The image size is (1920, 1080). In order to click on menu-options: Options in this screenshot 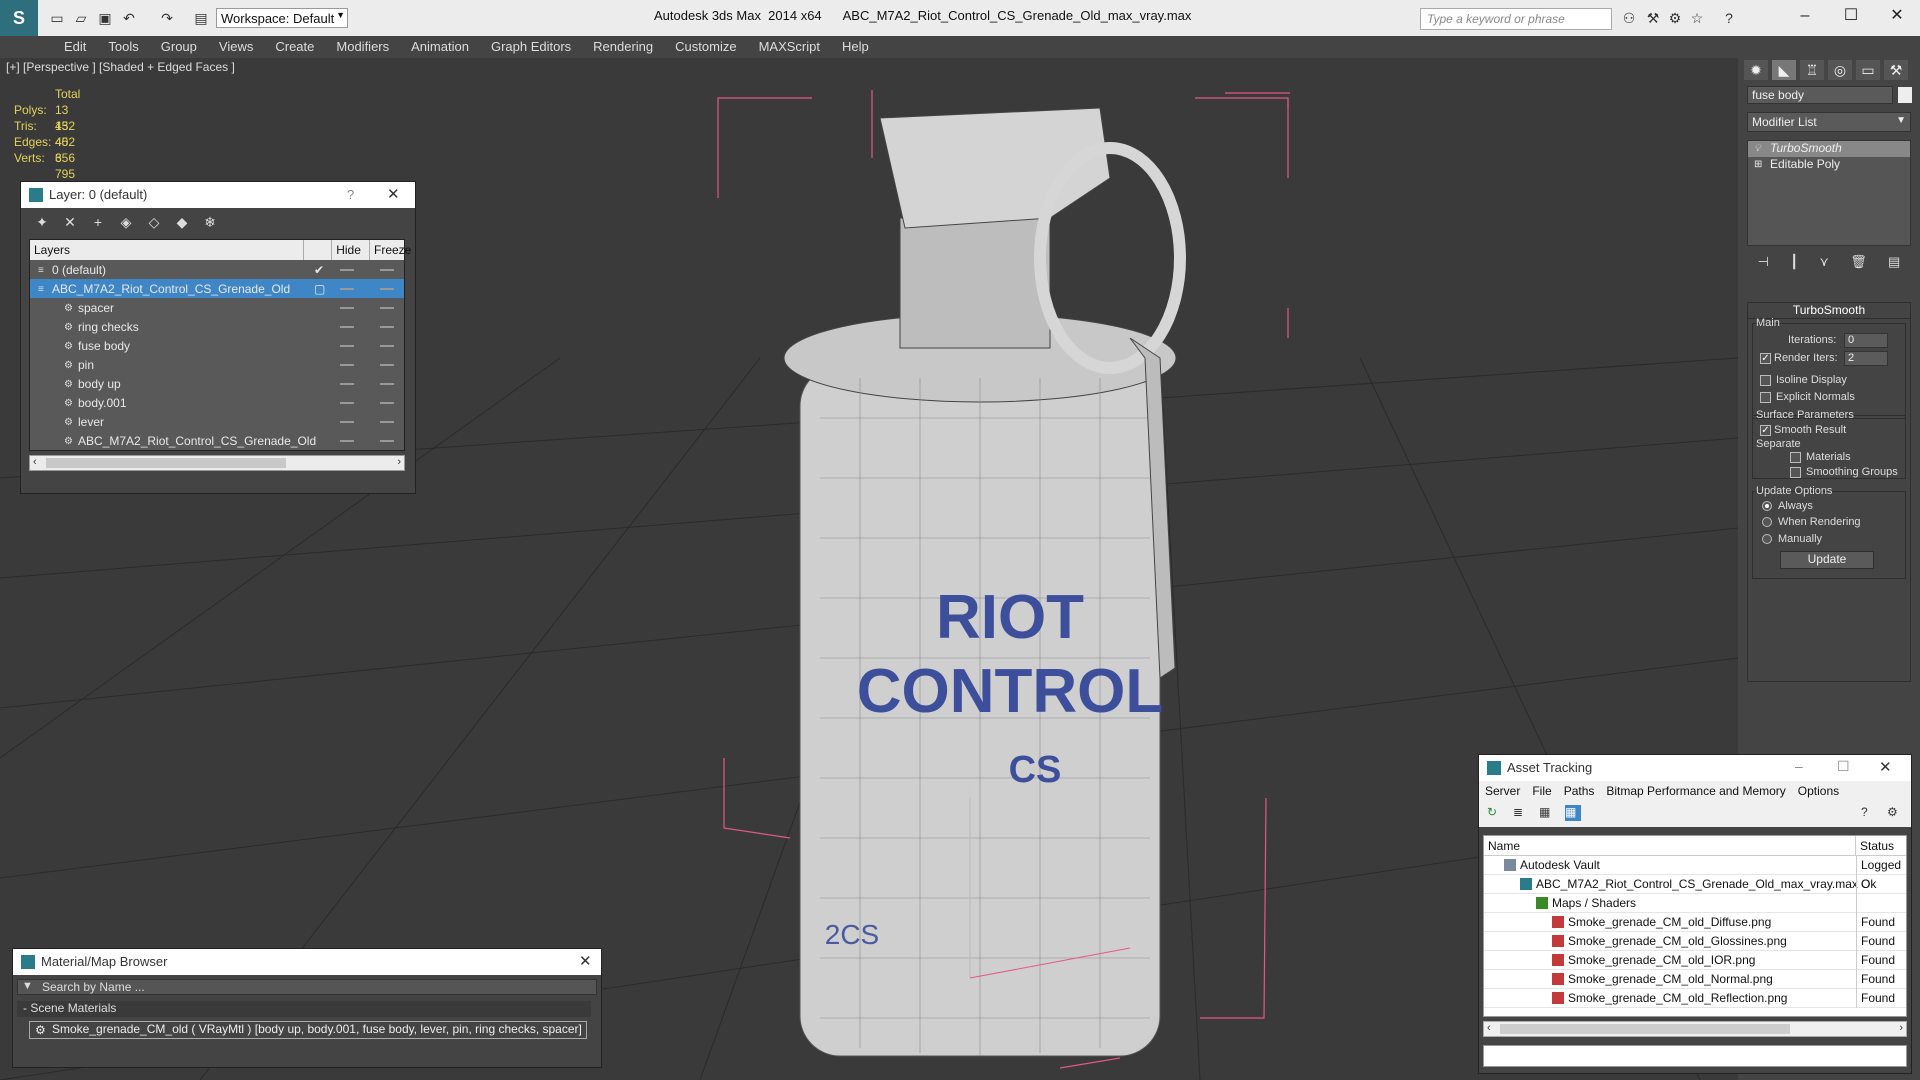, I will do `click(1818, 791)`.